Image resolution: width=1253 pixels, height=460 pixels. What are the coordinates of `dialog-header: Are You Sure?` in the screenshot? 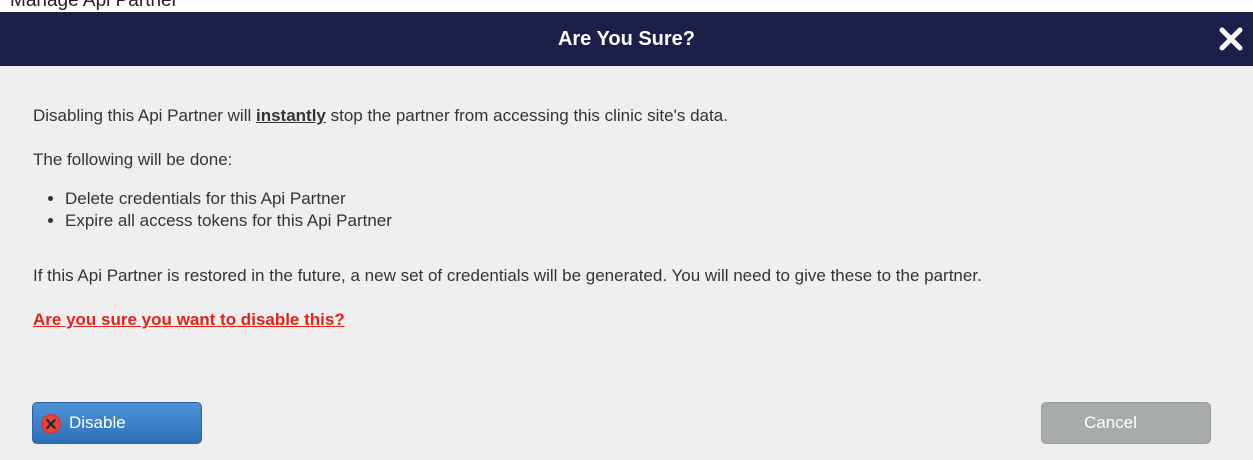 It's located at (626, 39).